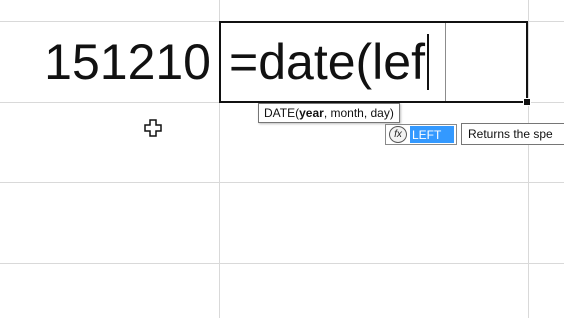 The height and width of the screenshot is (318, 564). What do you see at coordinates (282, 113) in the screenshot?
I see `tooltip-function-name: DATE(` at bounding box center [282, 113].